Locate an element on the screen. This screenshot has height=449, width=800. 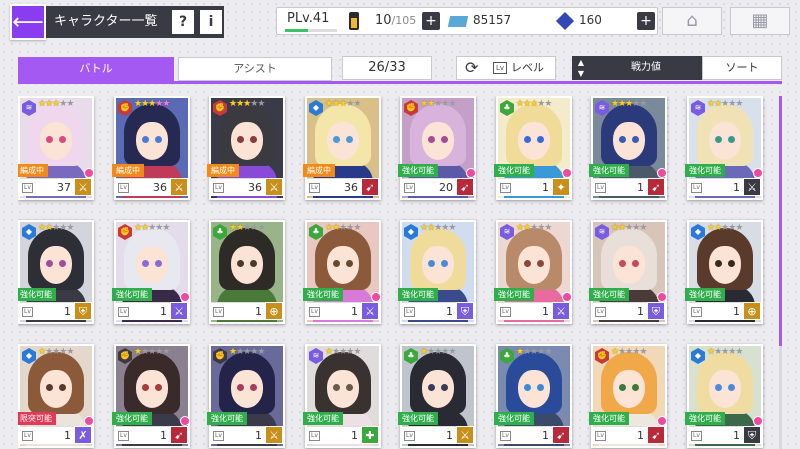
back-button: ⟵ is located at coordinates (28, 22).